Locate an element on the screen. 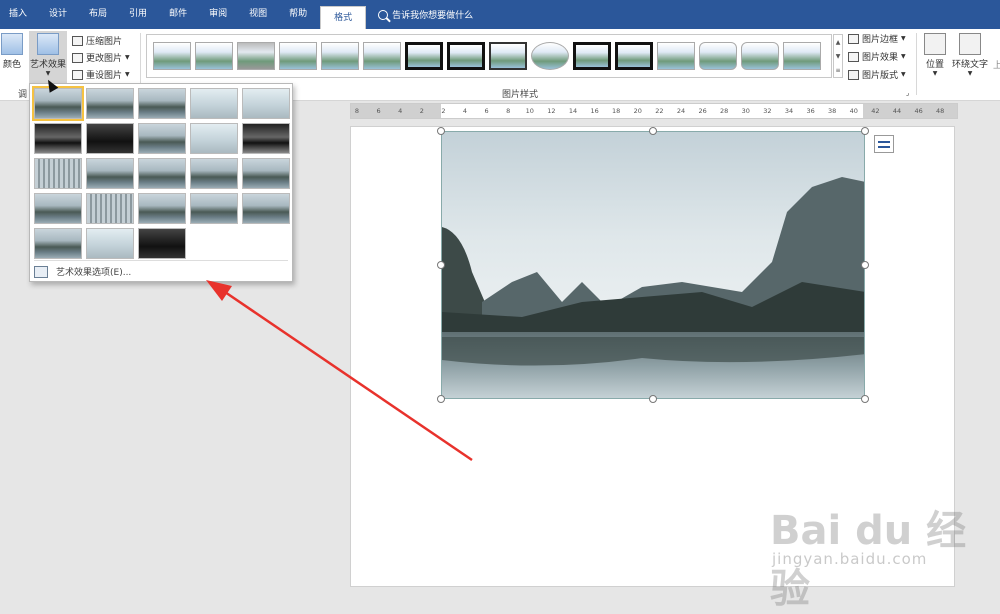 The image size is (1000, 614). resize-handle-right is located at coordinates (865, 265).